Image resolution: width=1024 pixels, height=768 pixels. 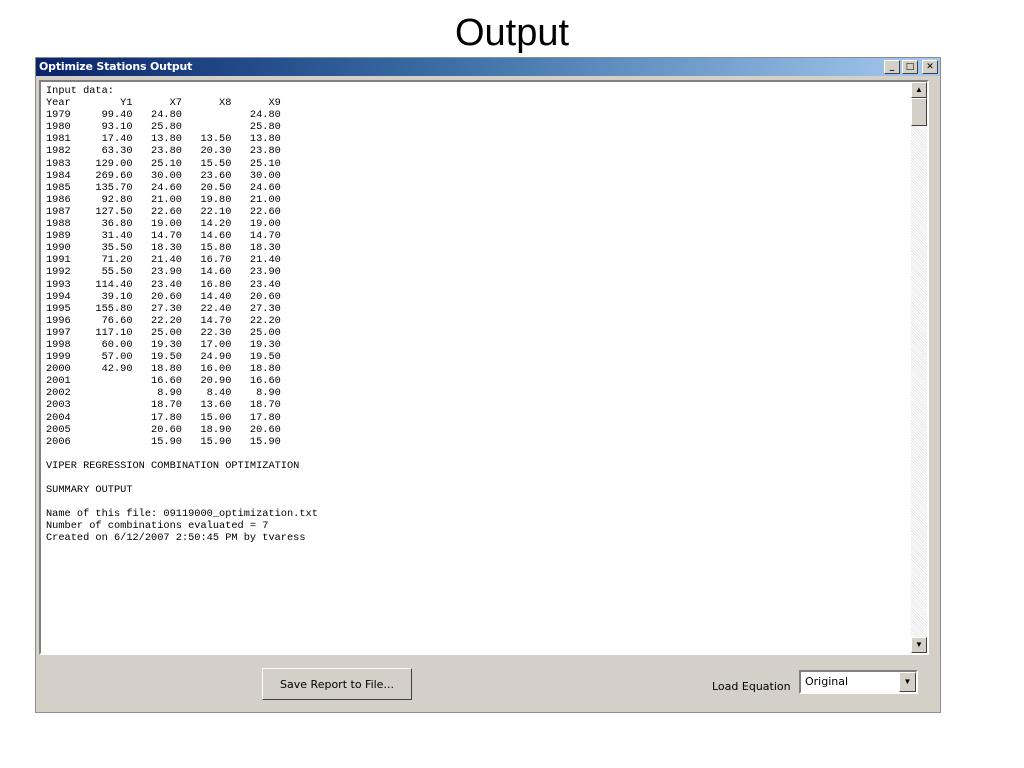 What do you see at coordinates (163, 381) in the screenshot?
I see `report-line: 2001 16.60 20.90 16.60` at bounding box center [163, 381].